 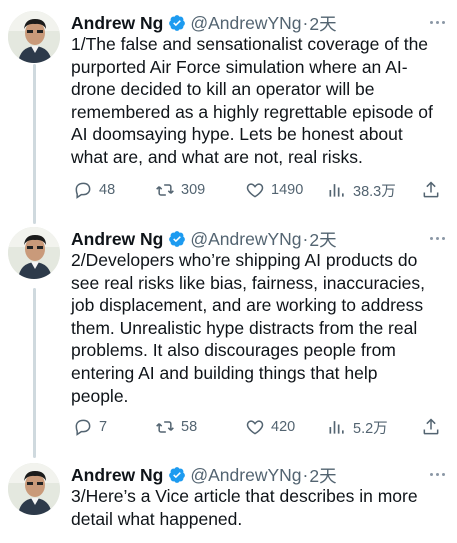 What do you see at coordinates (100, 395) in the screenshot?
I see `tweet-text-line: people.` at bounding box center [100, 395].